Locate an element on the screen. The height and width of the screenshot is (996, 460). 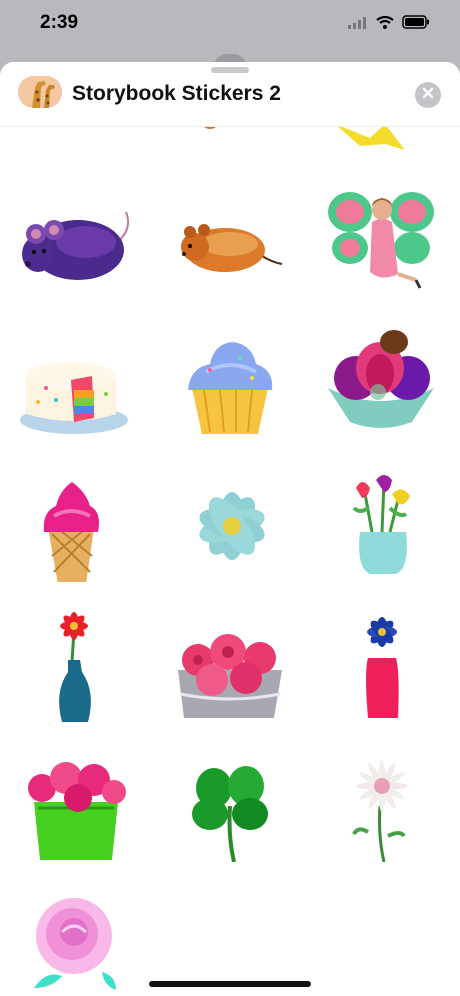
sticker-white-chrysanthemum is located at coordinates (380, 807).